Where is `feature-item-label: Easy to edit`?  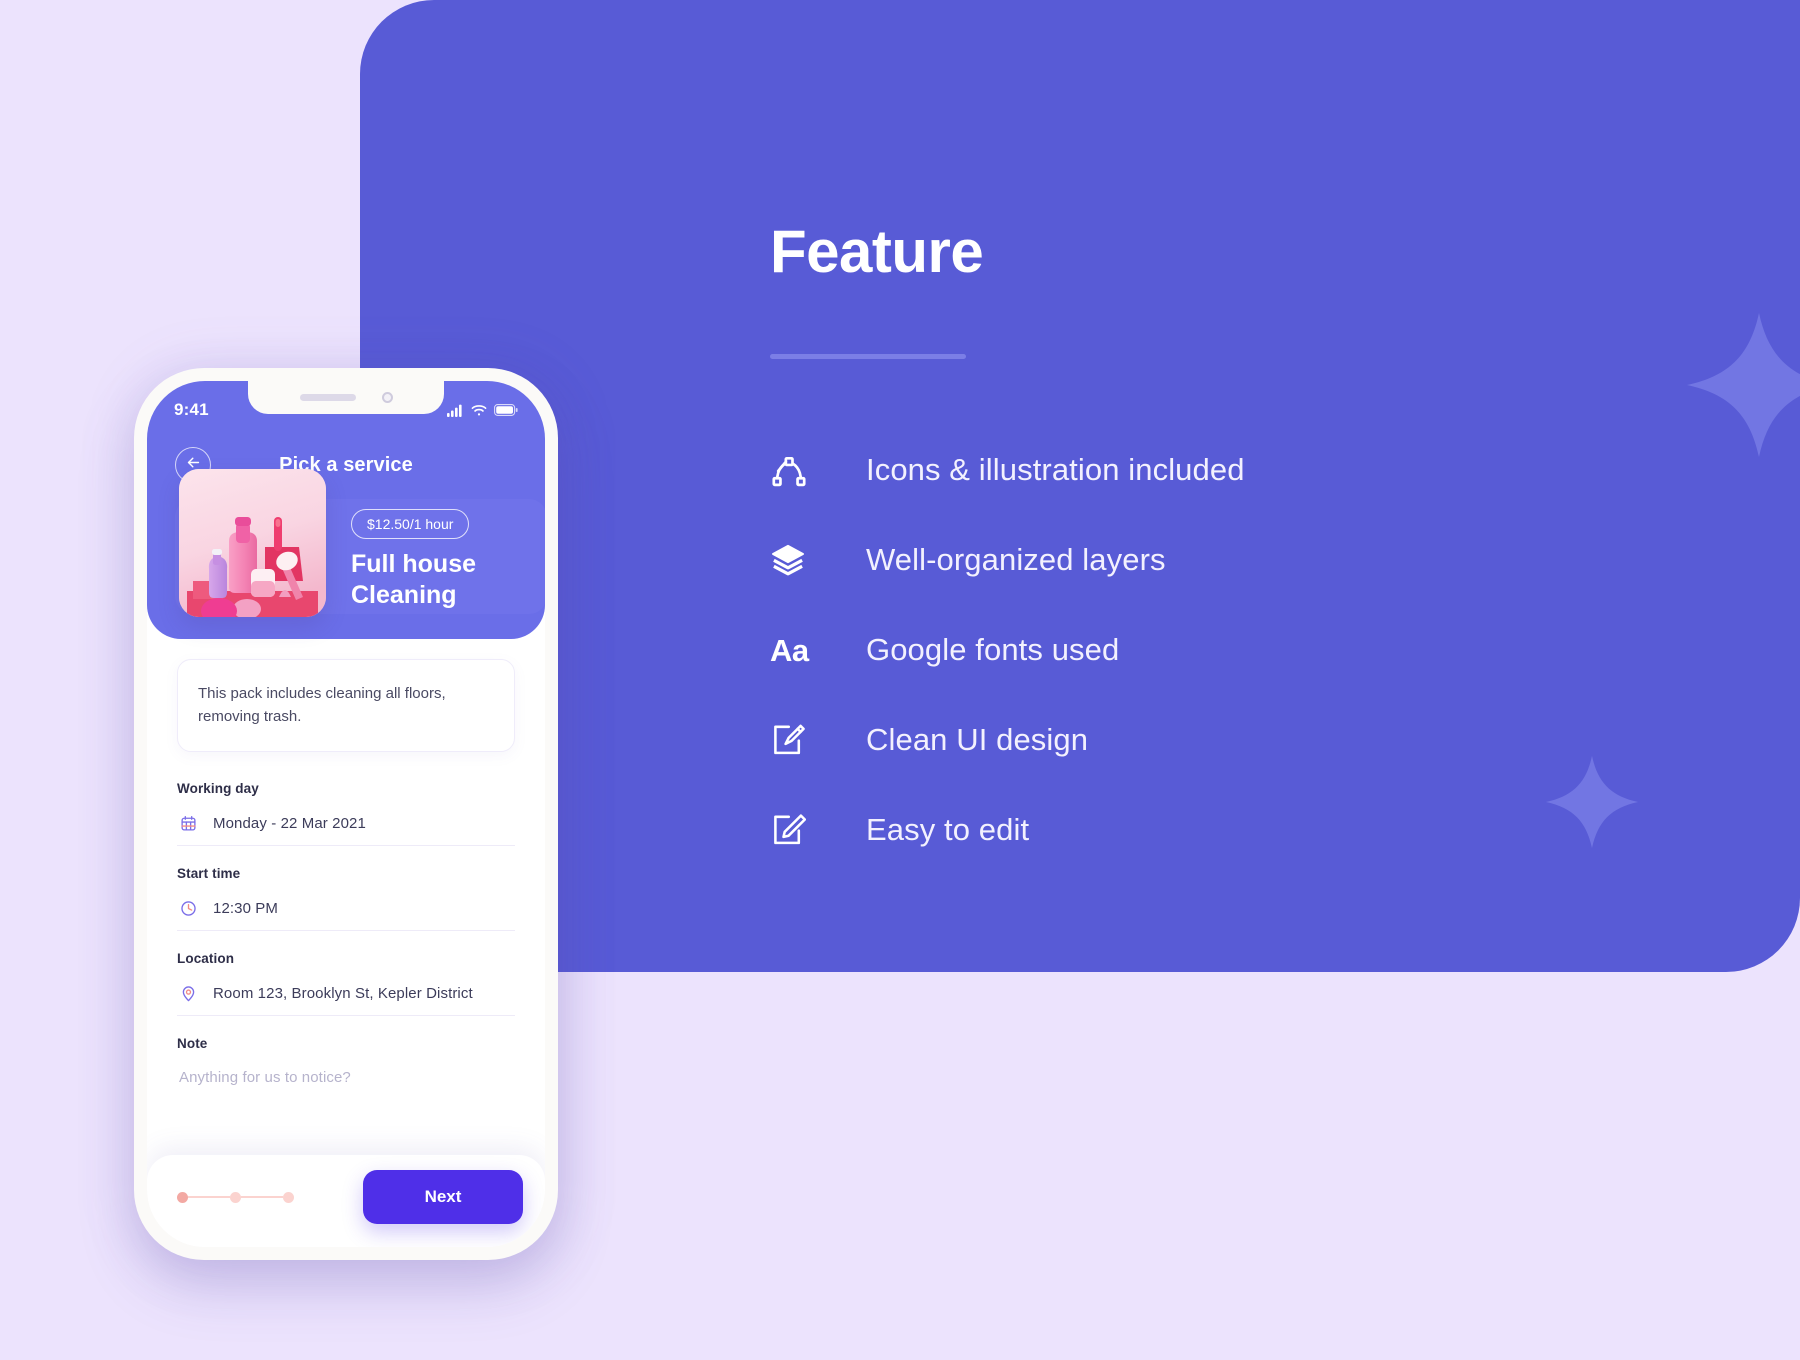 feature-item-label: Easy to edit is located at coordinates (948, 829).